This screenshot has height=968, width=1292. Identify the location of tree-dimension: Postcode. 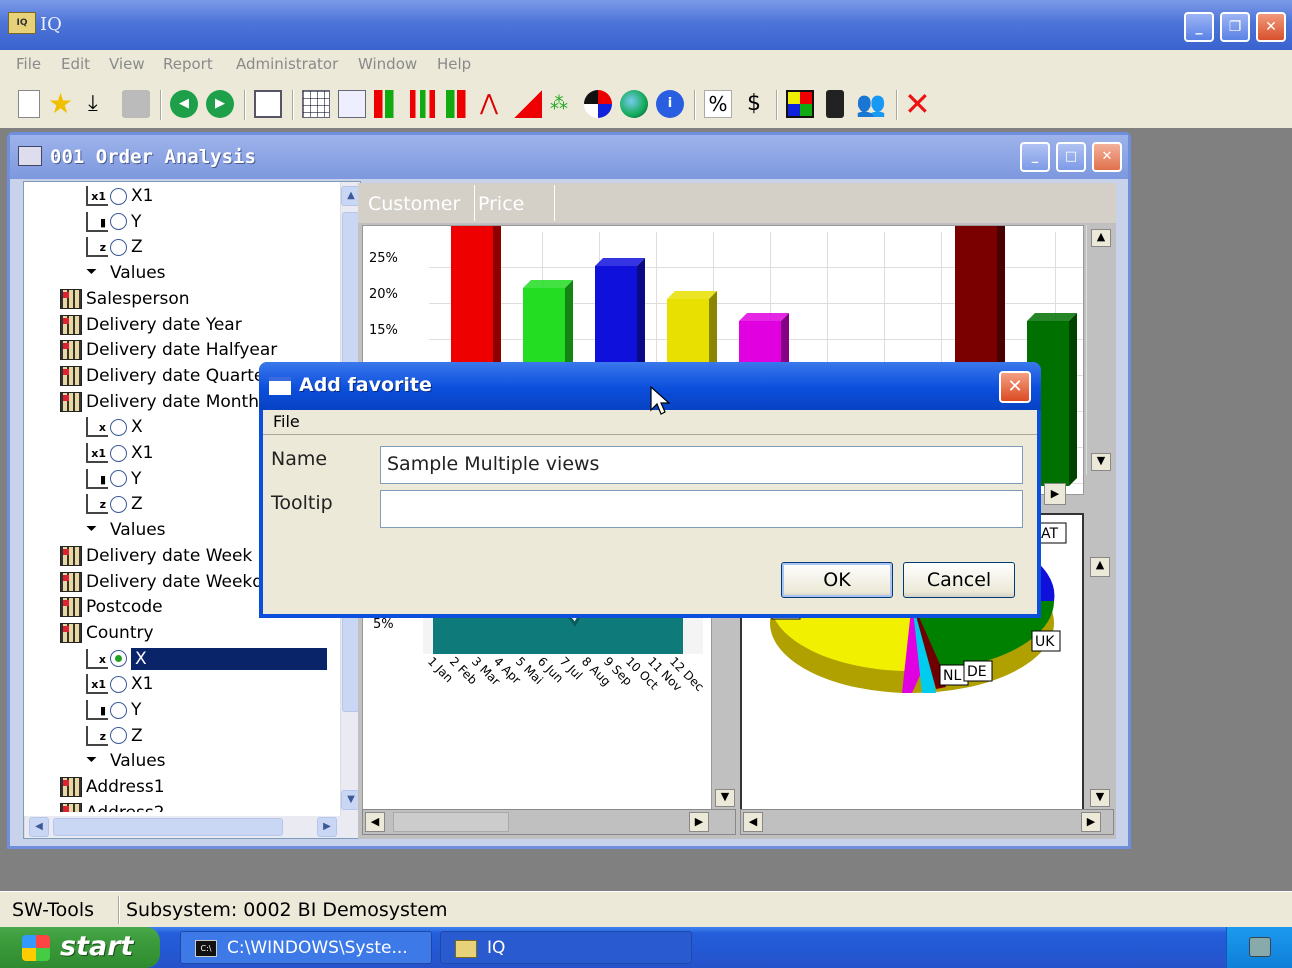
(111, 607).